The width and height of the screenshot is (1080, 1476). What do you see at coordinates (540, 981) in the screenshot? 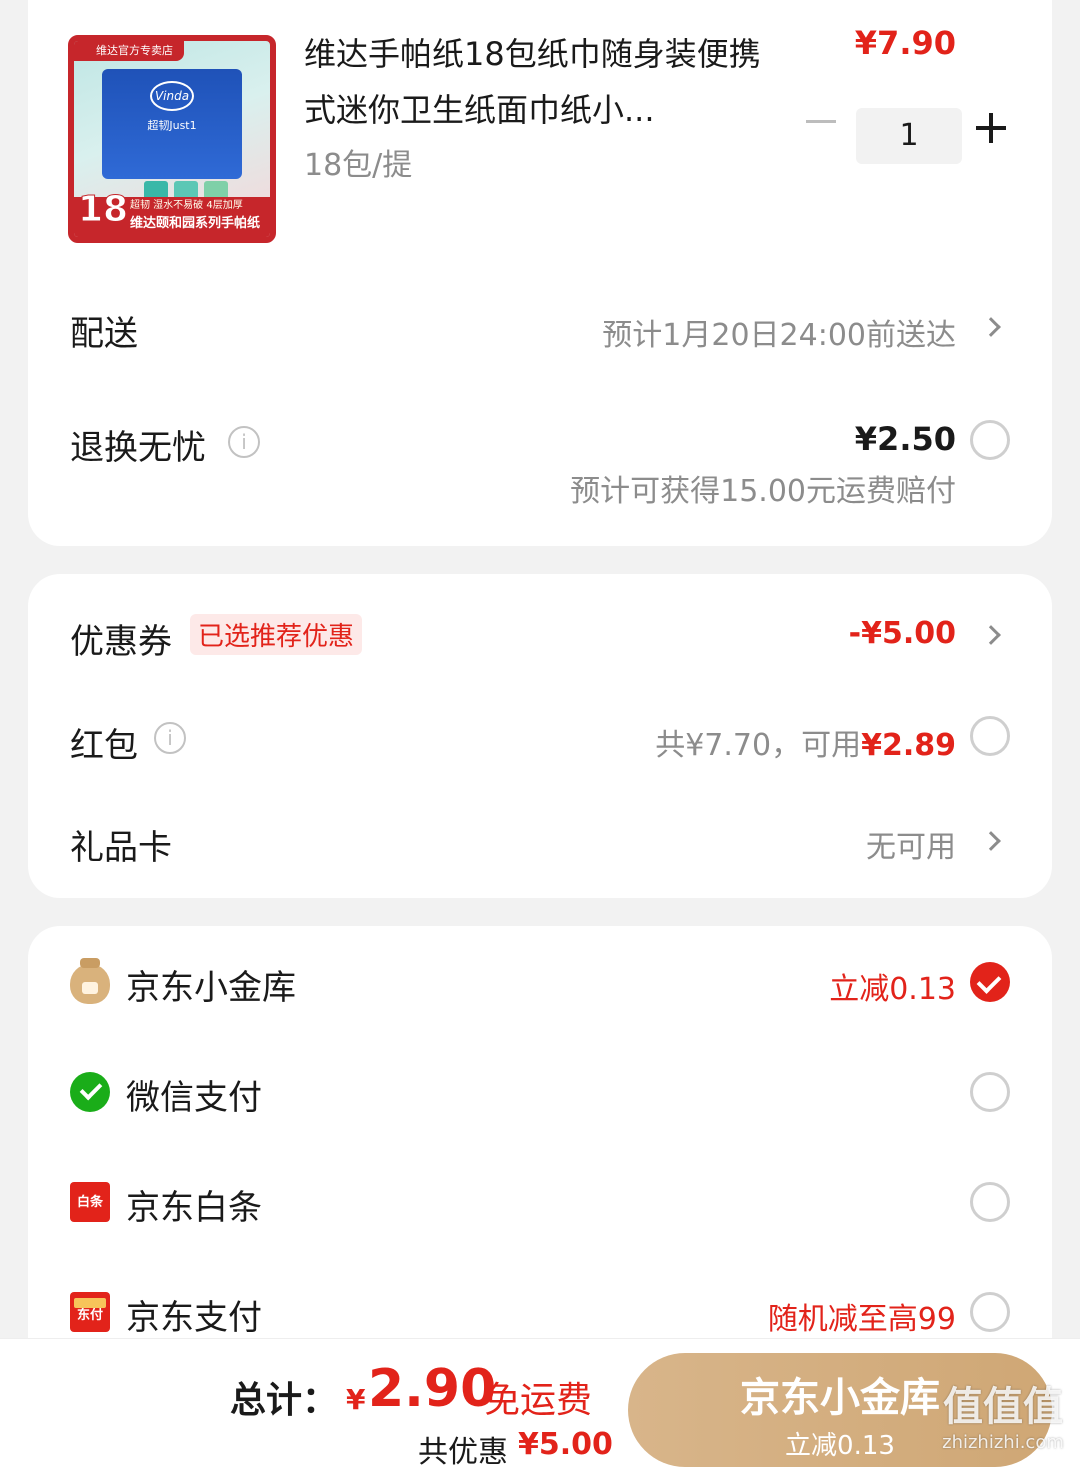
I see `payment-option-xiaojinku: 京东小金库 立减0.13` at bounding box center [540, 981].